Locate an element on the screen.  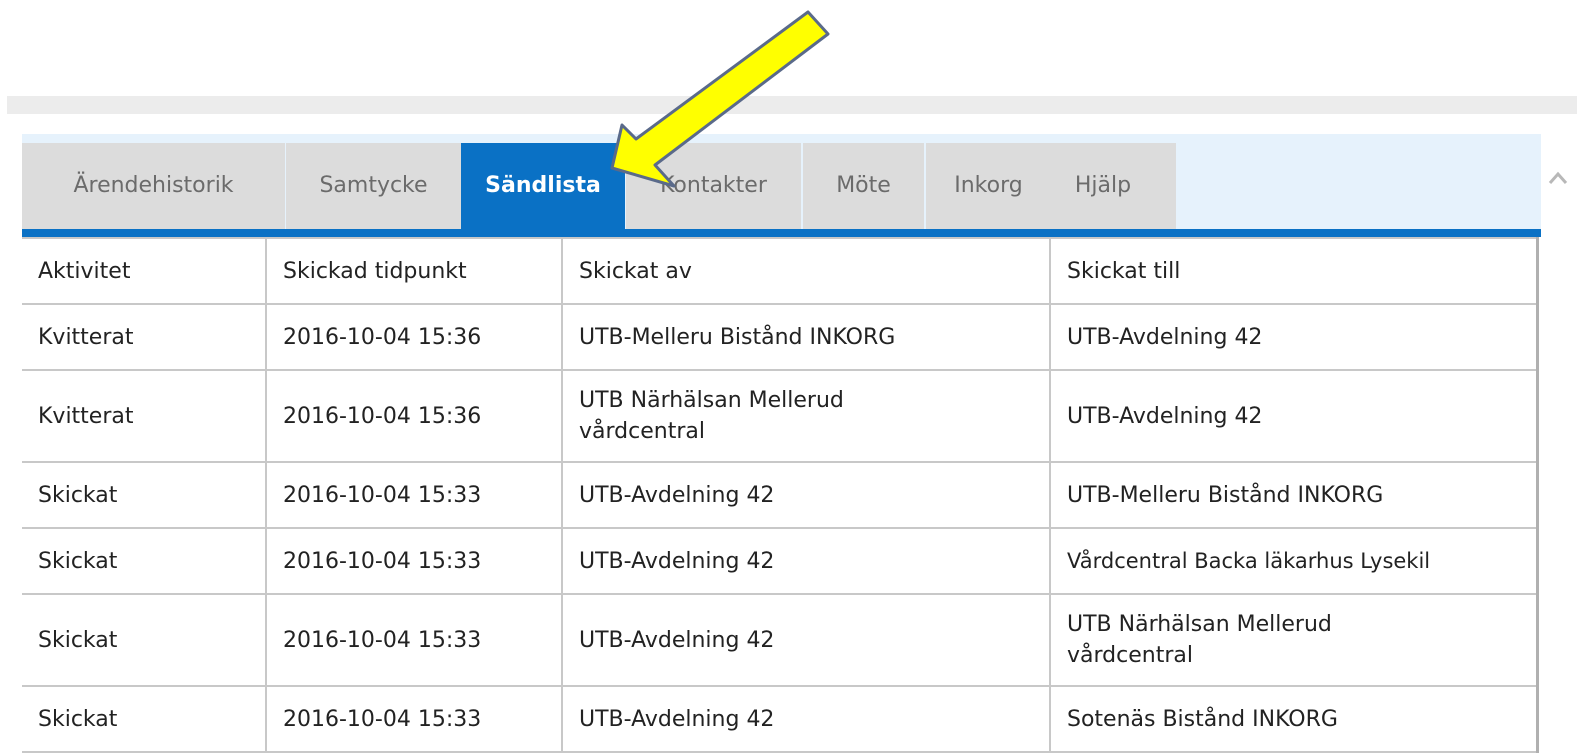
tab-samtycke: Samtycke is located at coordinates (373, 186).